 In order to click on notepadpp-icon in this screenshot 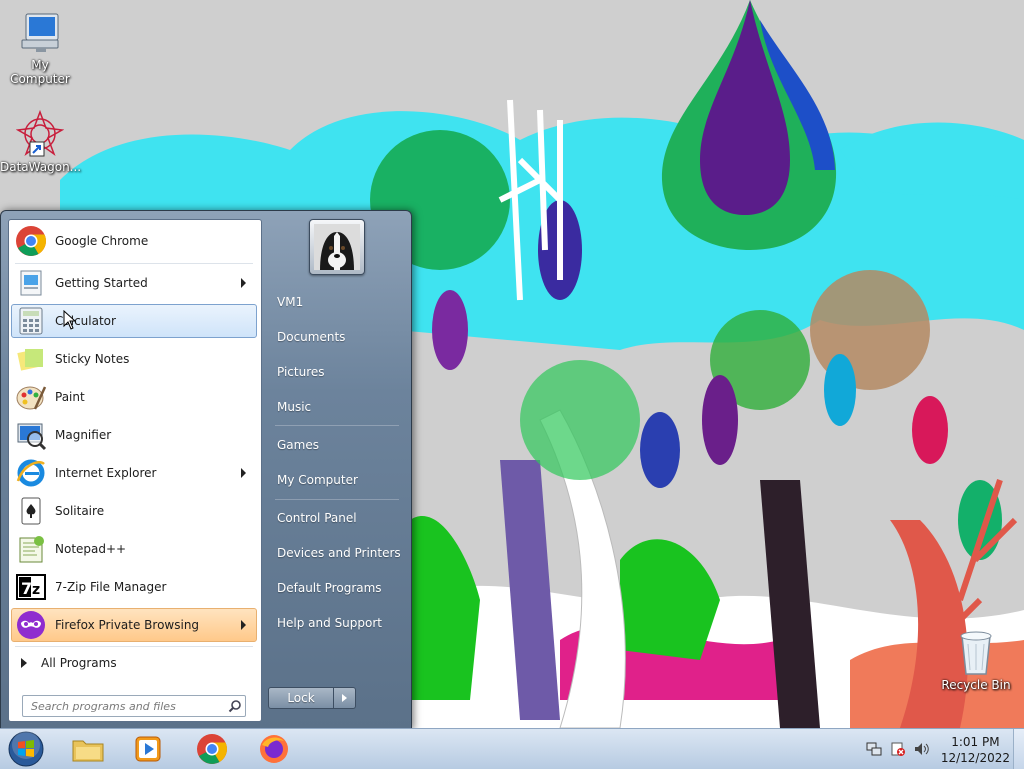, I will do `click(31, 549)`.